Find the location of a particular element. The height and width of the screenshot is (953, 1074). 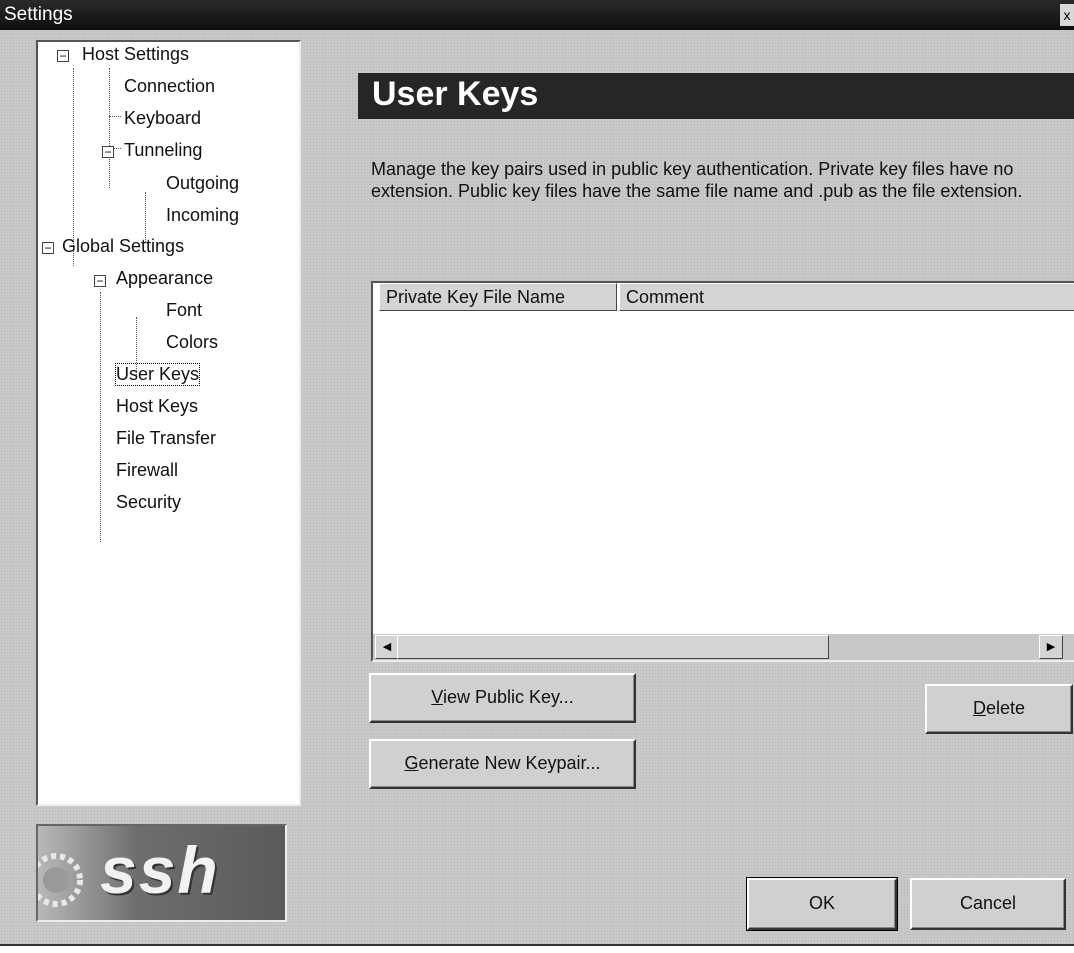

tree-item-incoming: Incoming is located at coordinates (202, 215).